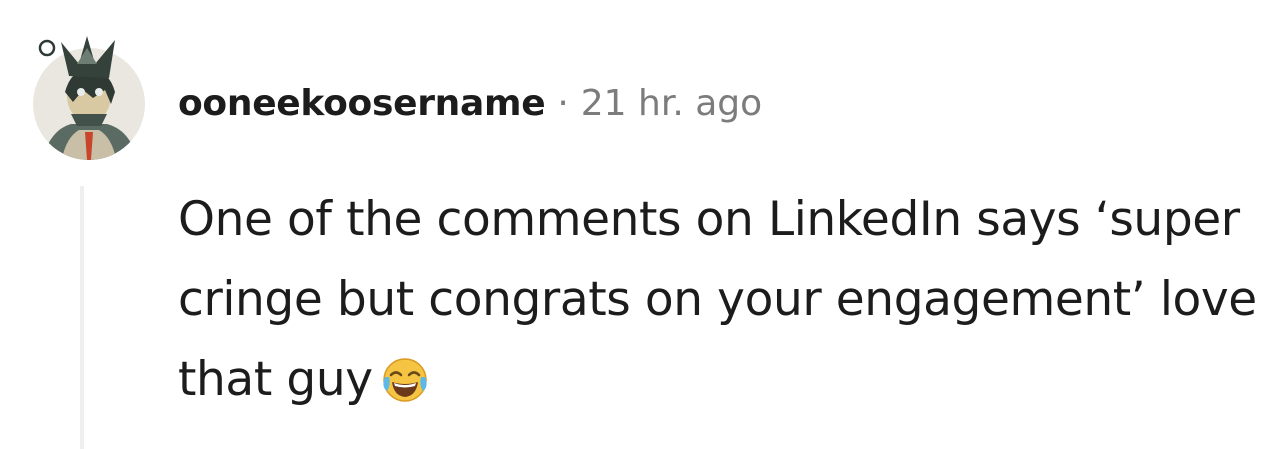 This screenshot has width=1284, height=449. I want to click on face-with-tears-of-joy-icon, so click(404, 380).